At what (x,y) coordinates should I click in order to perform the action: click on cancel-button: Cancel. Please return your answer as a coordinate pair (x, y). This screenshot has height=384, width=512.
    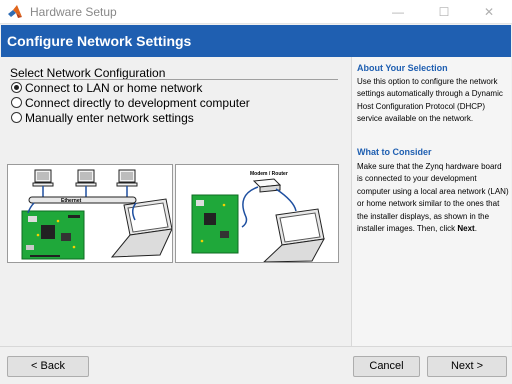
    Looking at the image, I should click on (386, 366).